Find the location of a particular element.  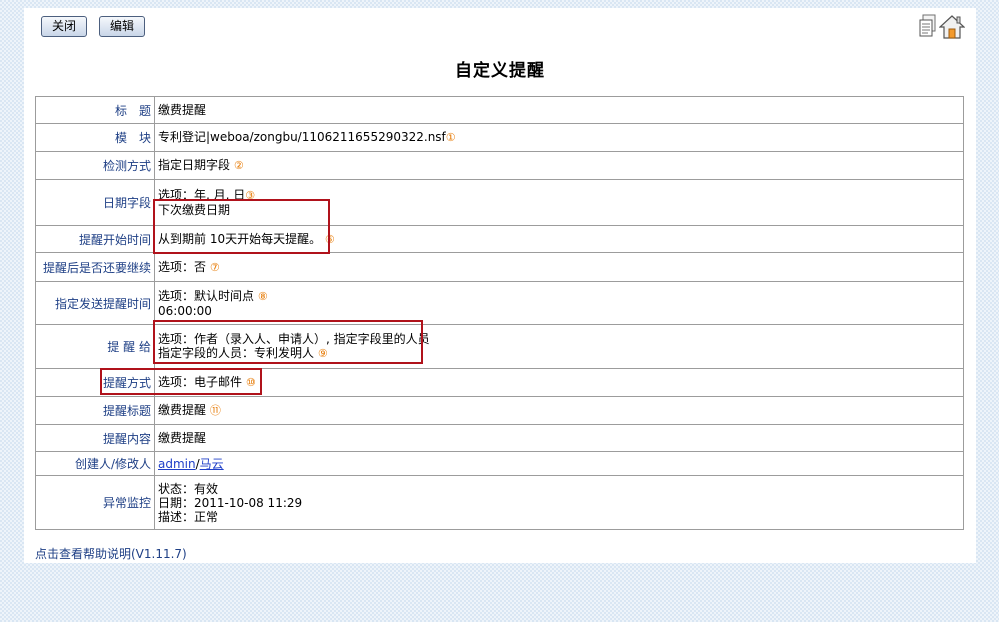

field-label-subject: 提醒标题 is located at coordinates (95, 410).